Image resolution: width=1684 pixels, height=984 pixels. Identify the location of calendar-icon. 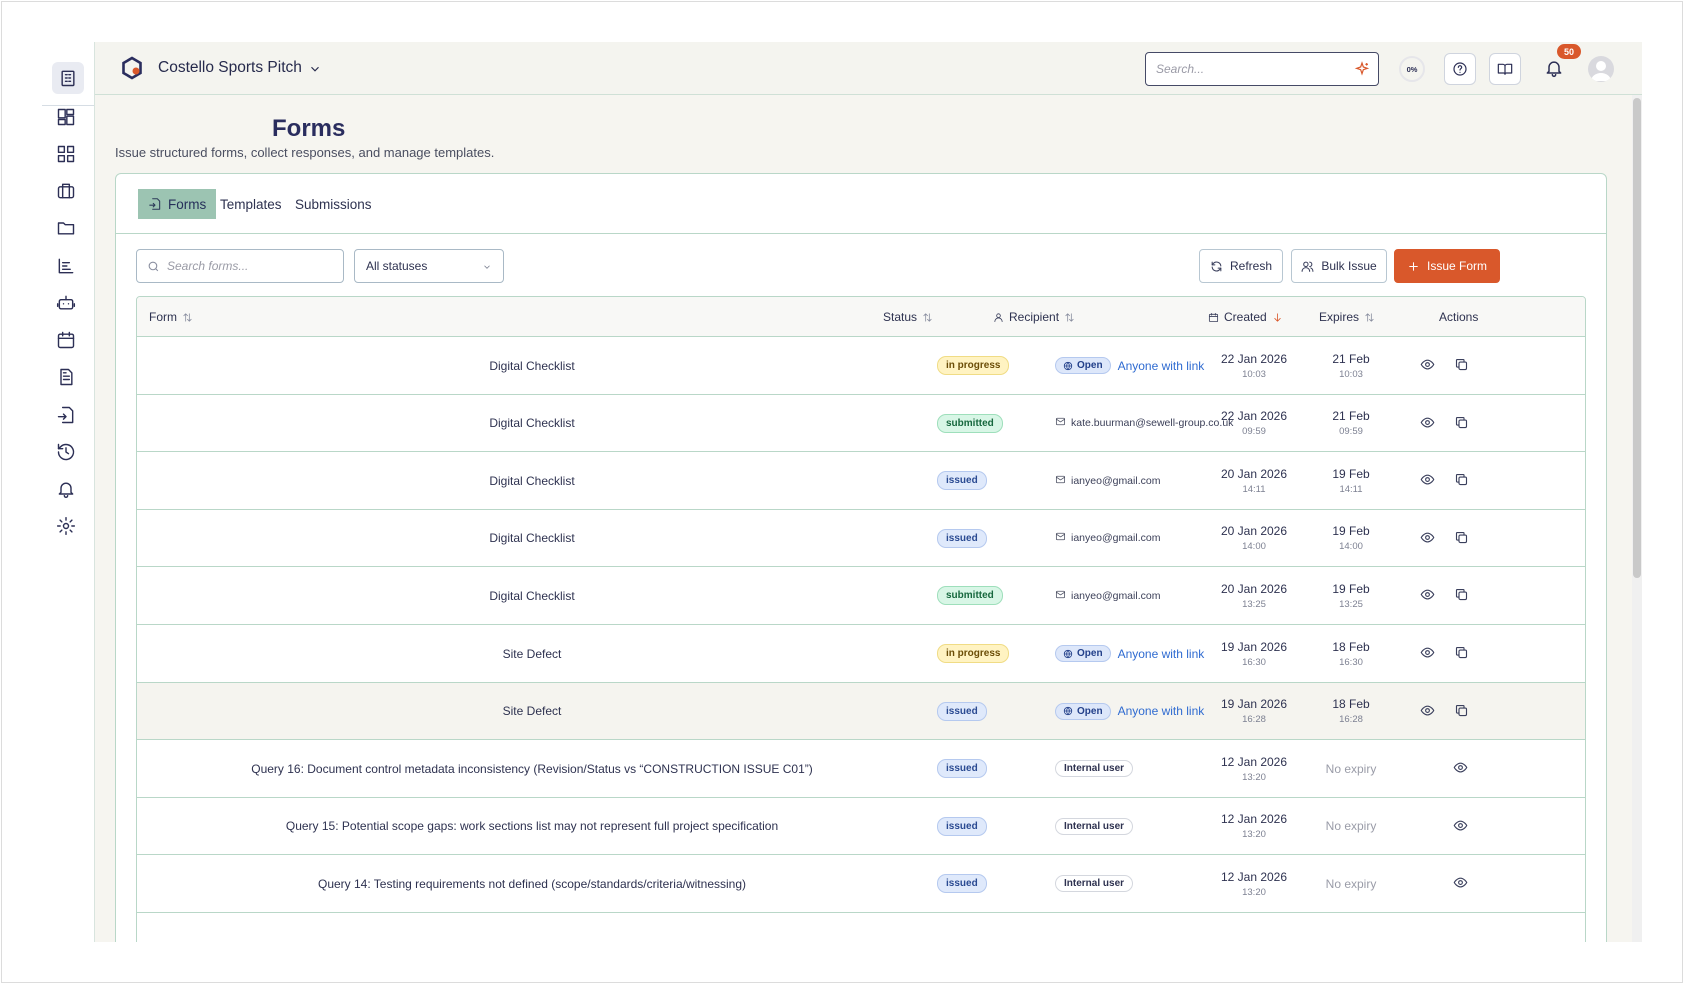
(66, 340).